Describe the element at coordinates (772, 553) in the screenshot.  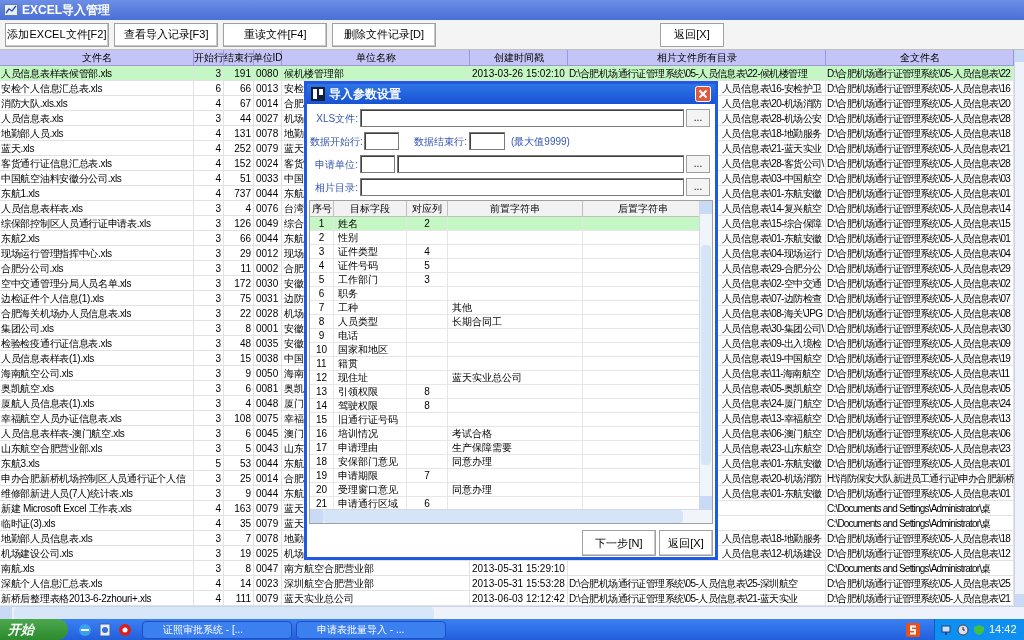
I see `table-cell-text: 人员信息表\12-机场建设` at that location.